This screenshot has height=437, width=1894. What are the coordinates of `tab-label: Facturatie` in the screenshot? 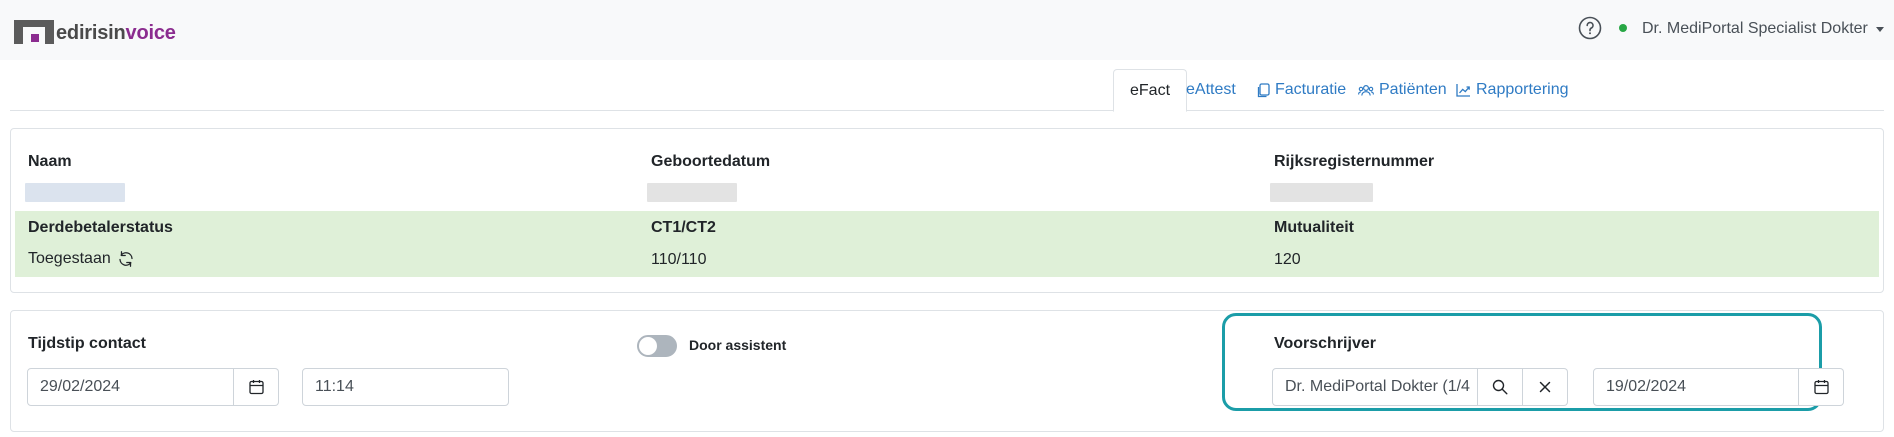 It's located at (1311, 89).